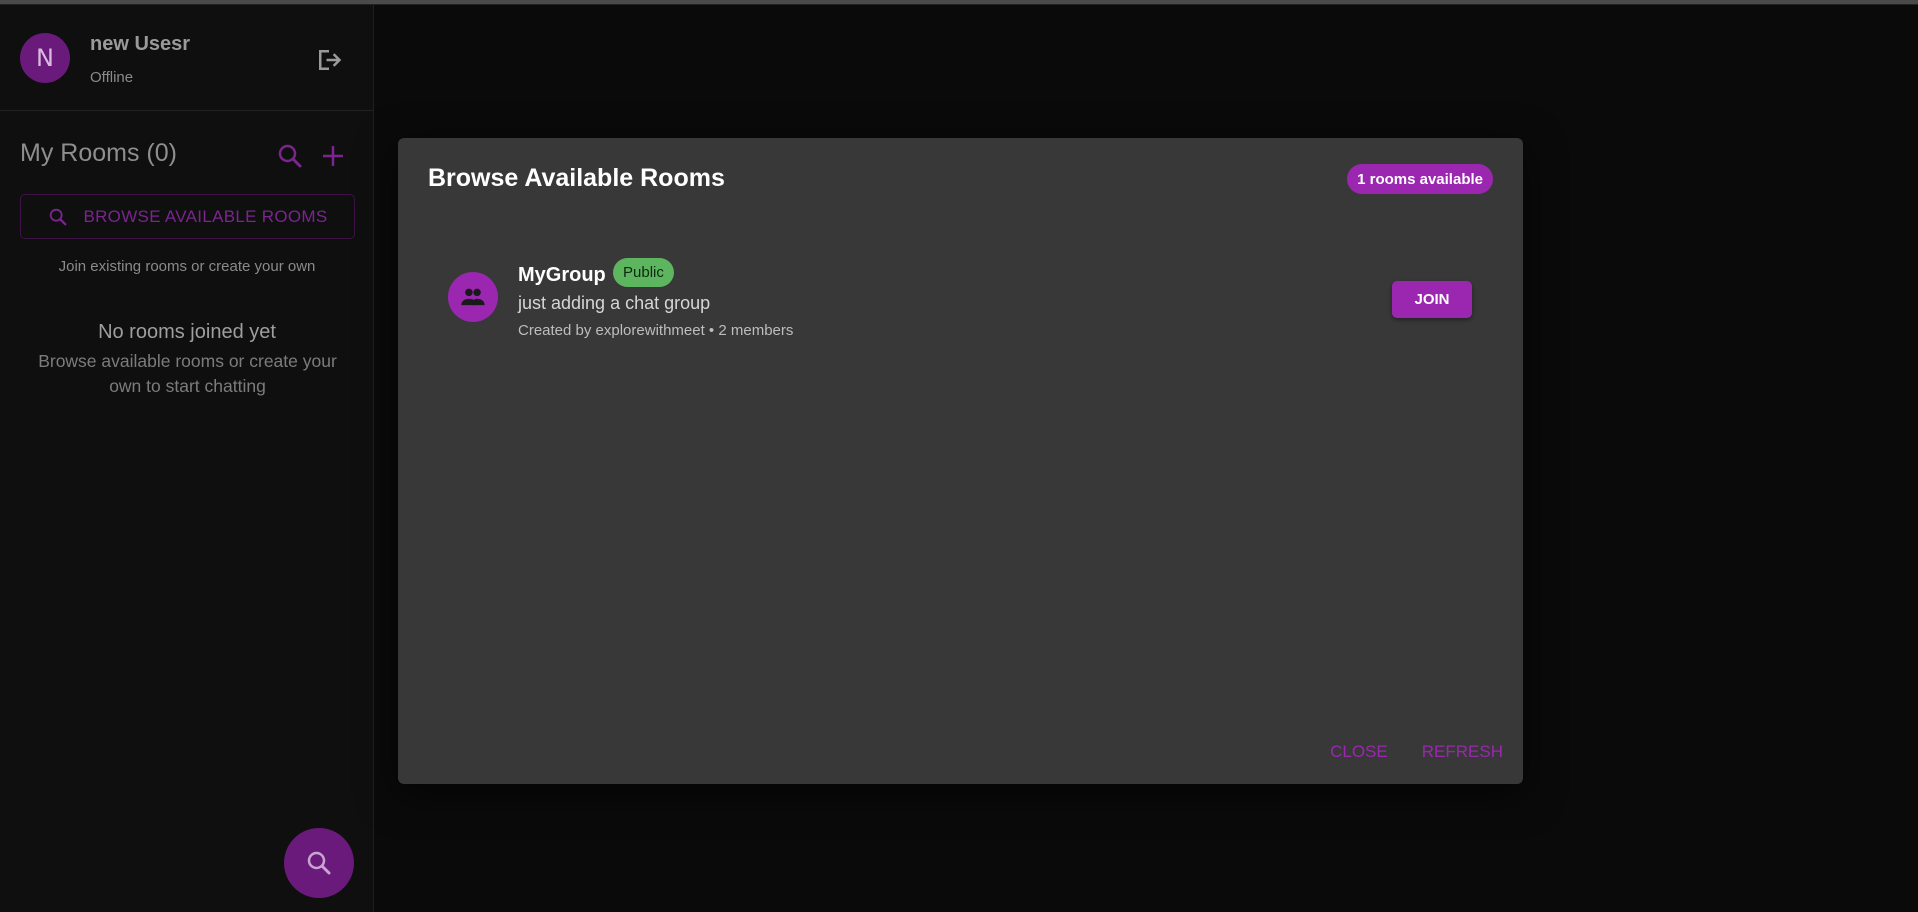 Image resolution: width=1918 pixels, height=912 pixels. Describe the element at coordinates (1432, 299) in the screenshot. I see `join-room-button: JOIN` at that location.